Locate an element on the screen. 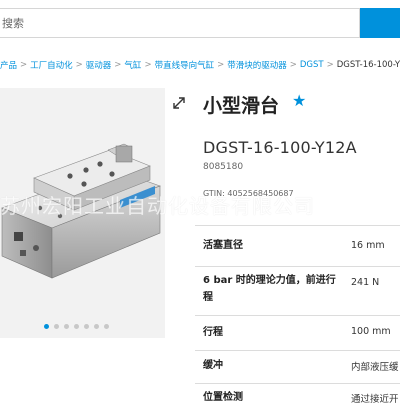 The image size is (400, 409). spec-value: 241 N is located at coordinates (365, 282).